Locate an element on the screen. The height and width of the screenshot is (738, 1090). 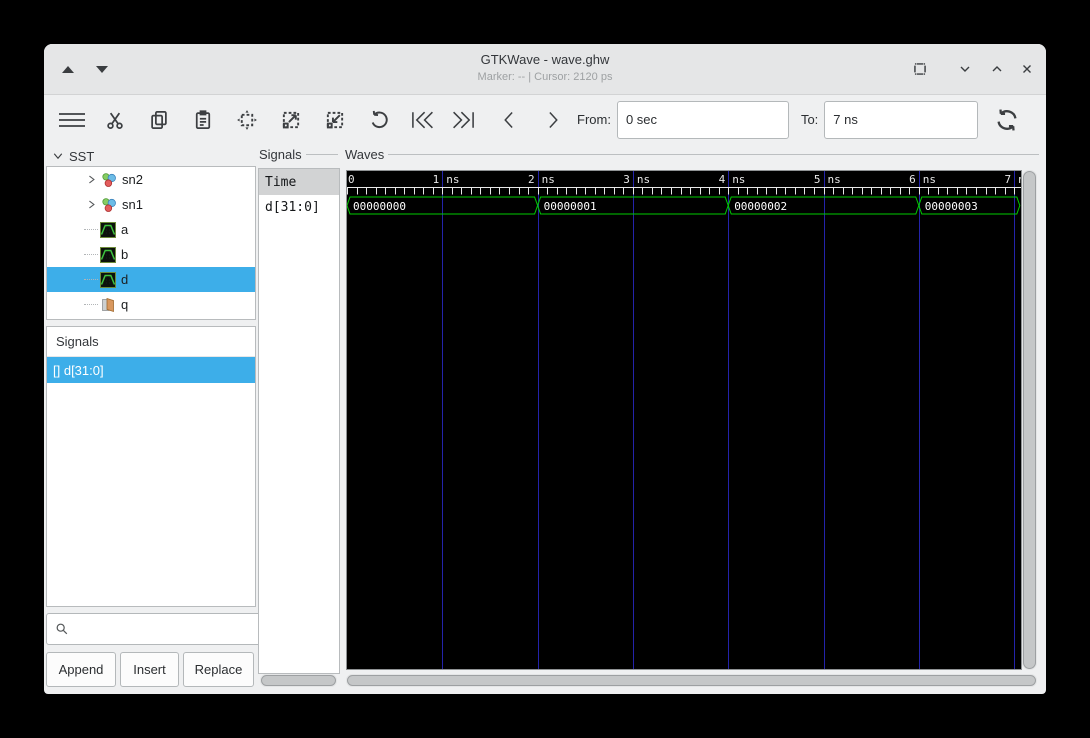
tree-item-sn1: sn1 is located at coordinates (151, 204).